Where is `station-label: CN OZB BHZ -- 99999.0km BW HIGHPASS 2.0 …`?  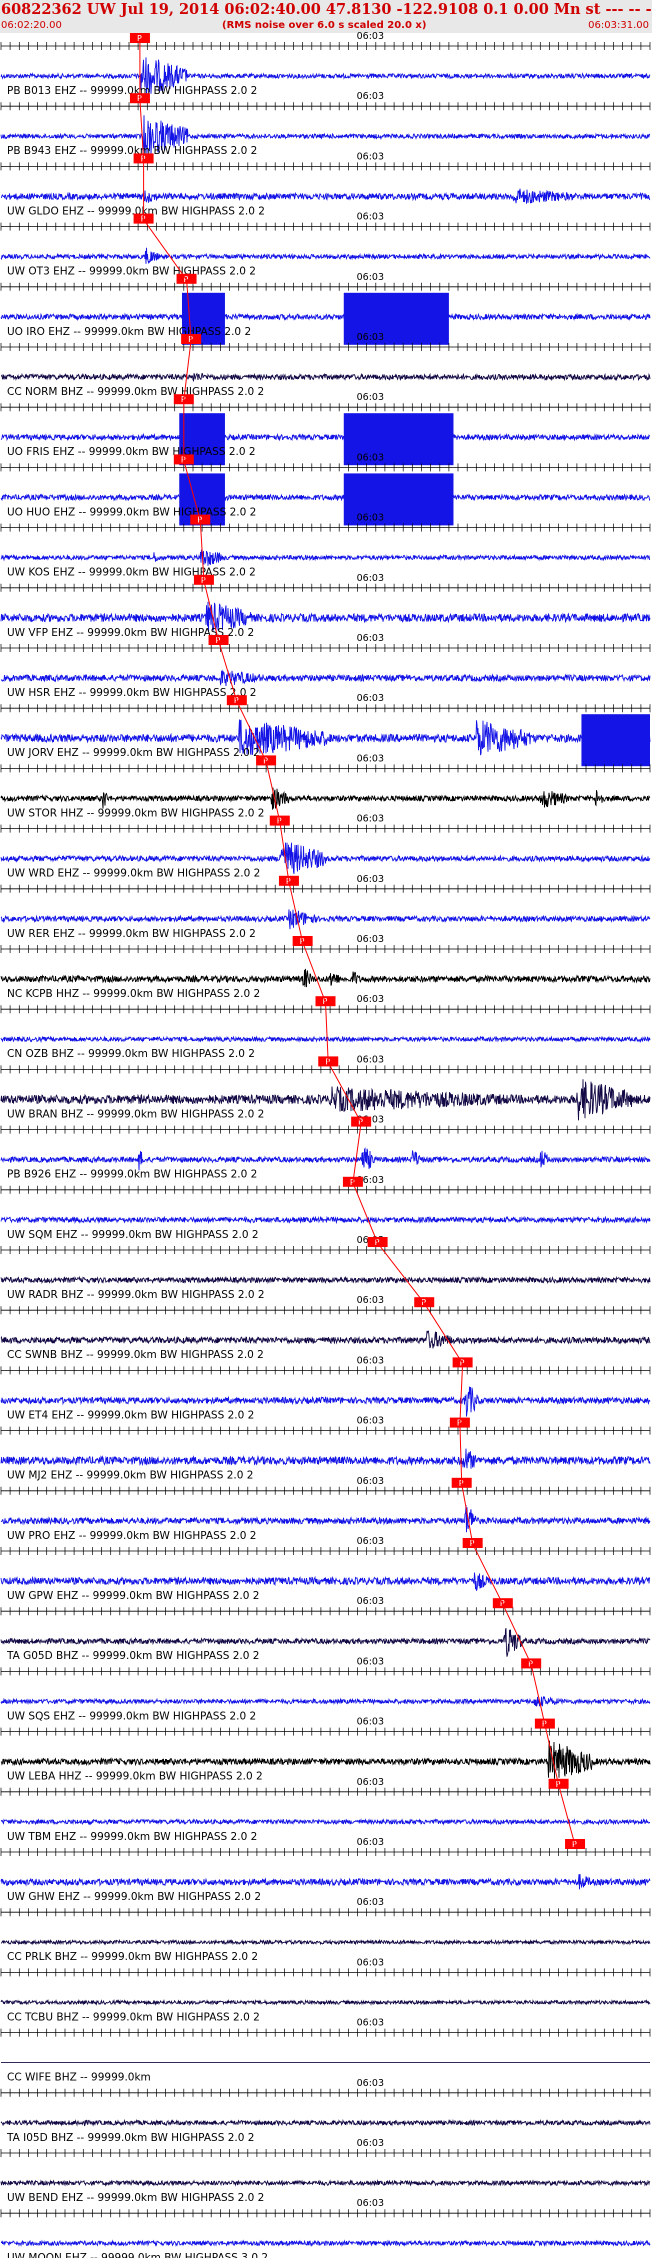
station-label: CN OZB BHZ -- 99999.0km BW HIGHPASS 2.0 … is located at coordinates (131, 1054).